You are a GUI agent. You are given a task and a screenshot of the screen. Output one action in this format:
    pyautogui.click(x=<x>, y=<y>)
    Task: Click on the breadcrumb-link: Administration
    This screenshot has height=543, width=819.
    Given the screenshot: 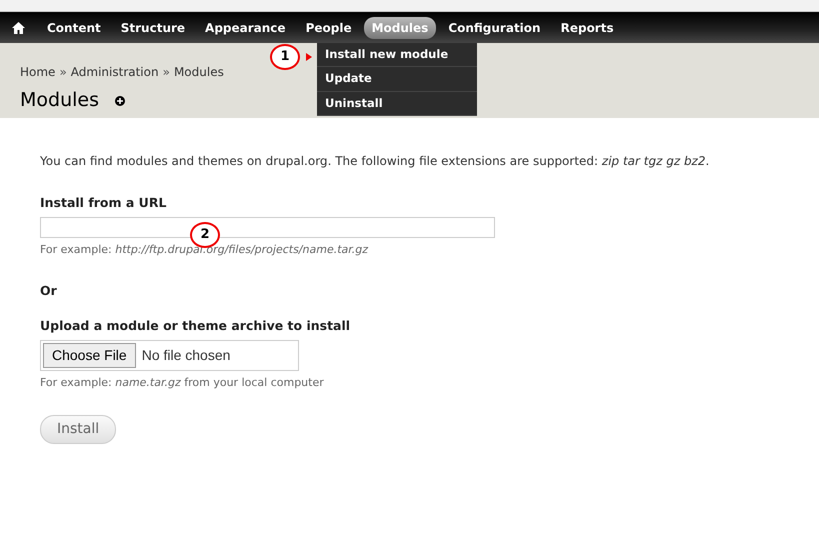 What is the action you would take?
    pyautogui.click(x=114, y=72)
    